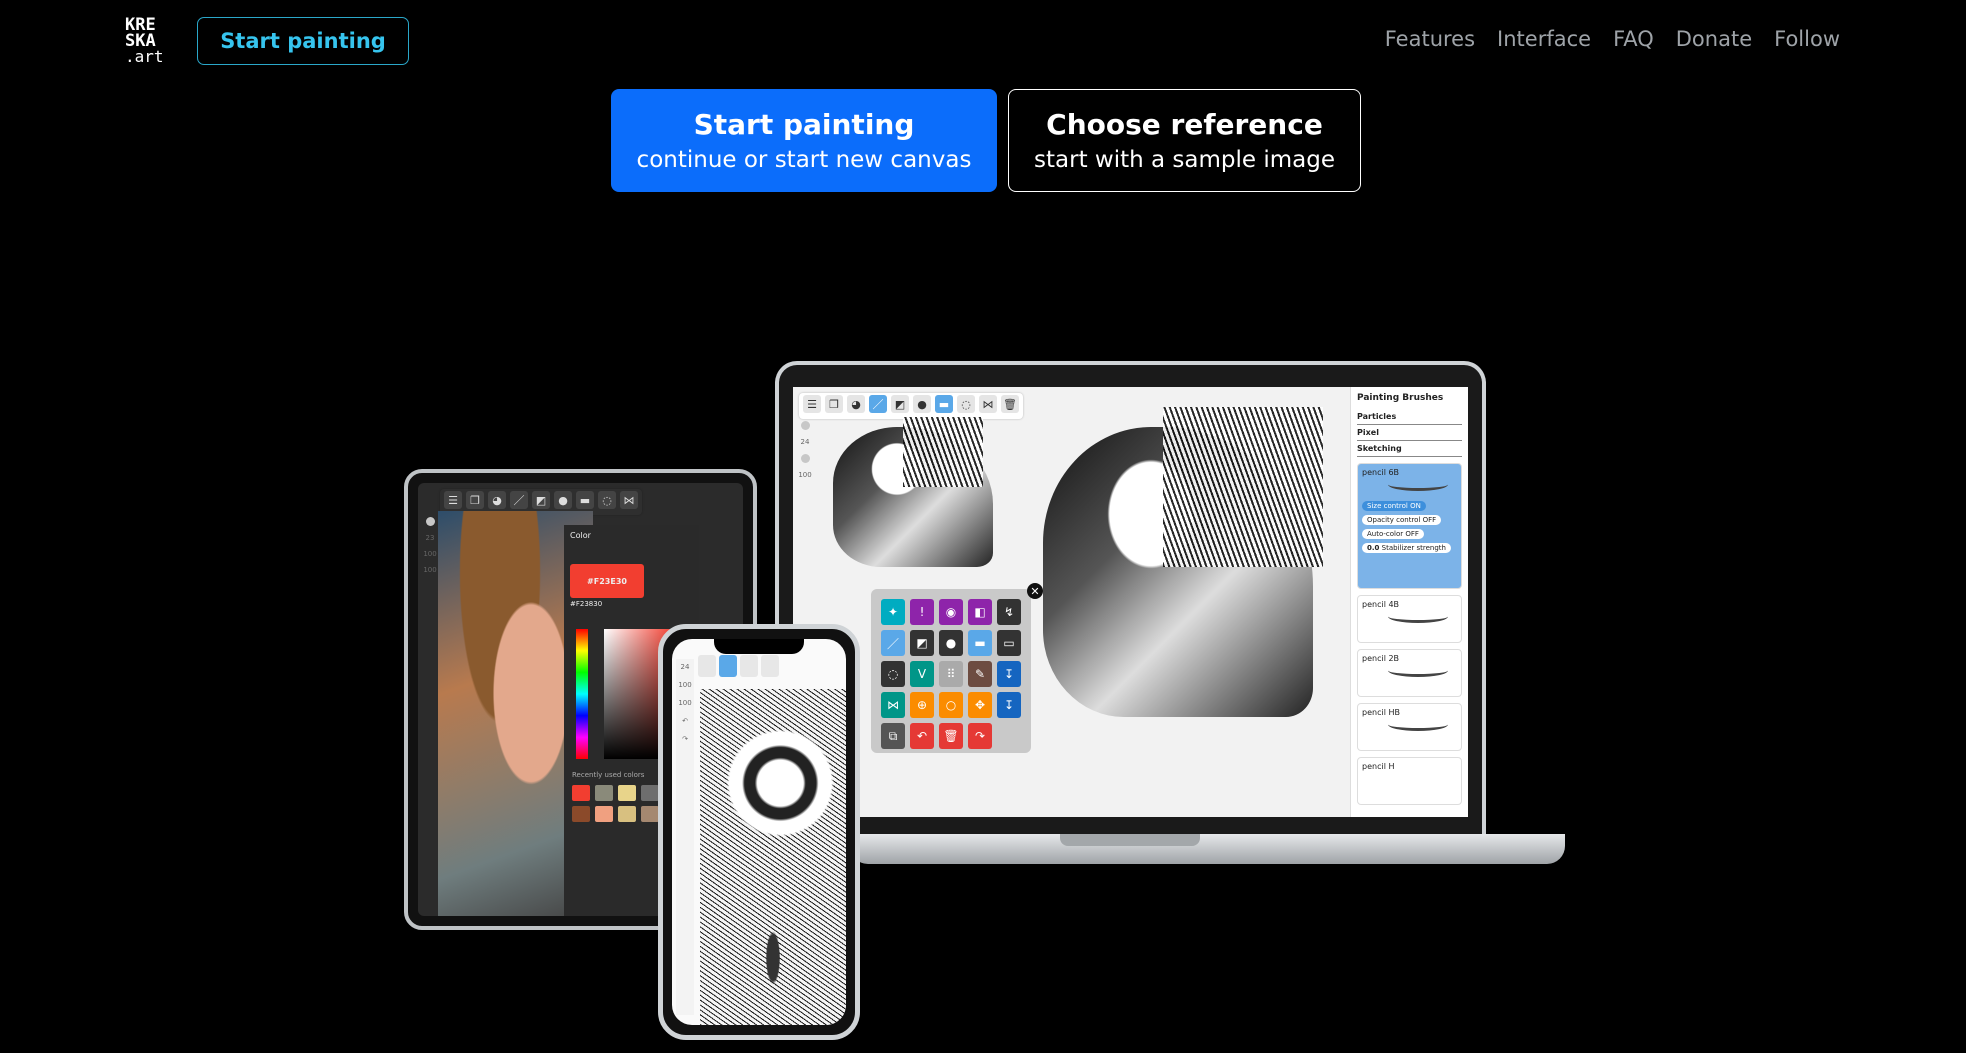 This screenshot has width=1966, height=1053. I want to click on quick-tool: 🗑, so click(951, 736).